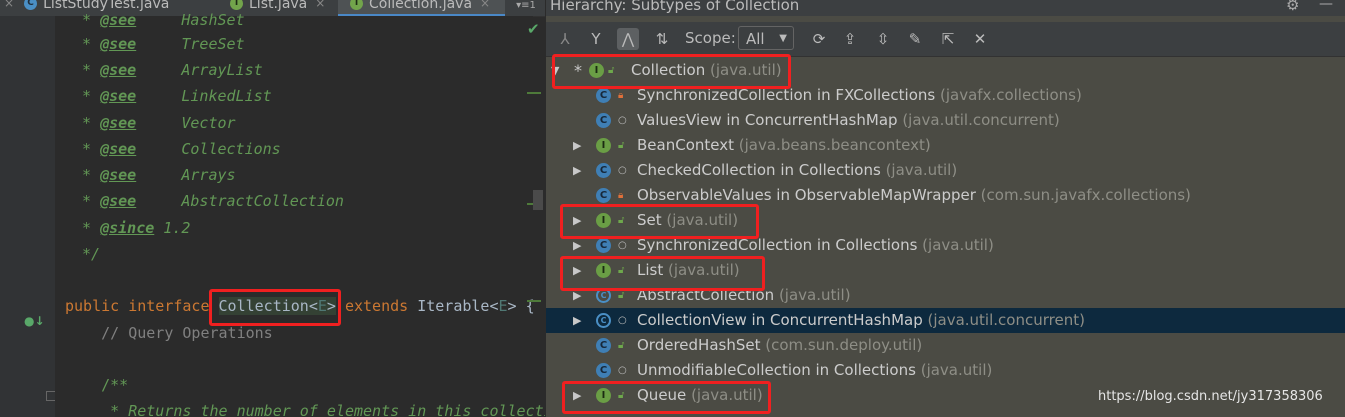  What do you see at coordinates (662, 39) in the screenshot?
I see `sort-alphabetically-icon: ⇅` at bounding box center [662, 39].